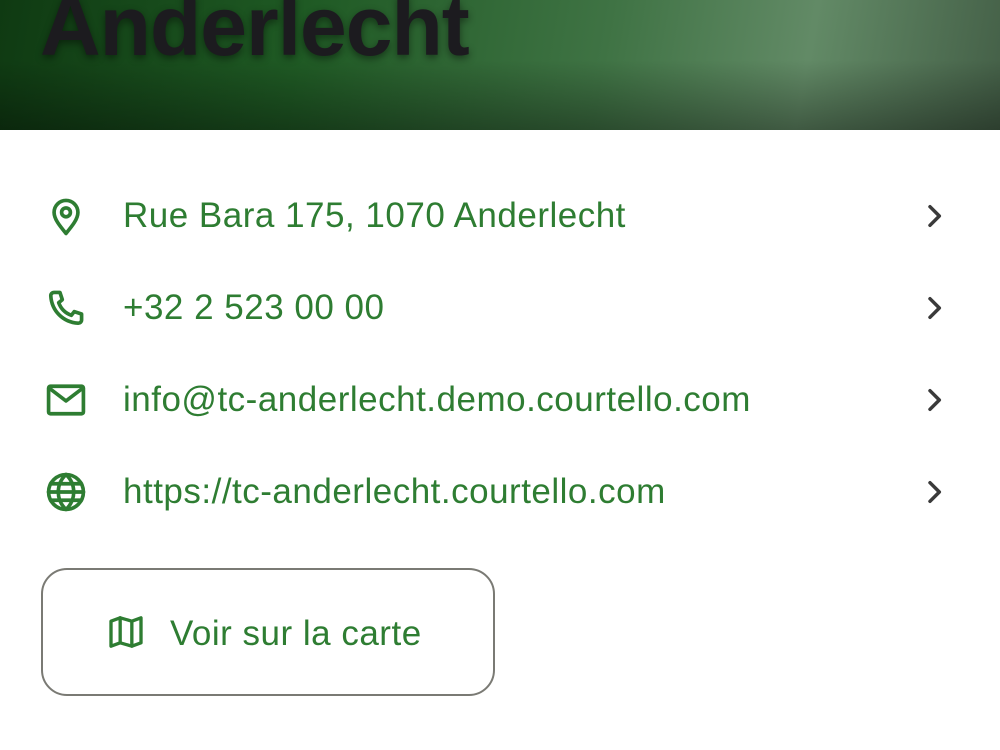 The height and width of the screenshot is (750, 1000). I want to click on address-row: Rue Bara 175, 1070 Anderlecht, so click(500, 216).